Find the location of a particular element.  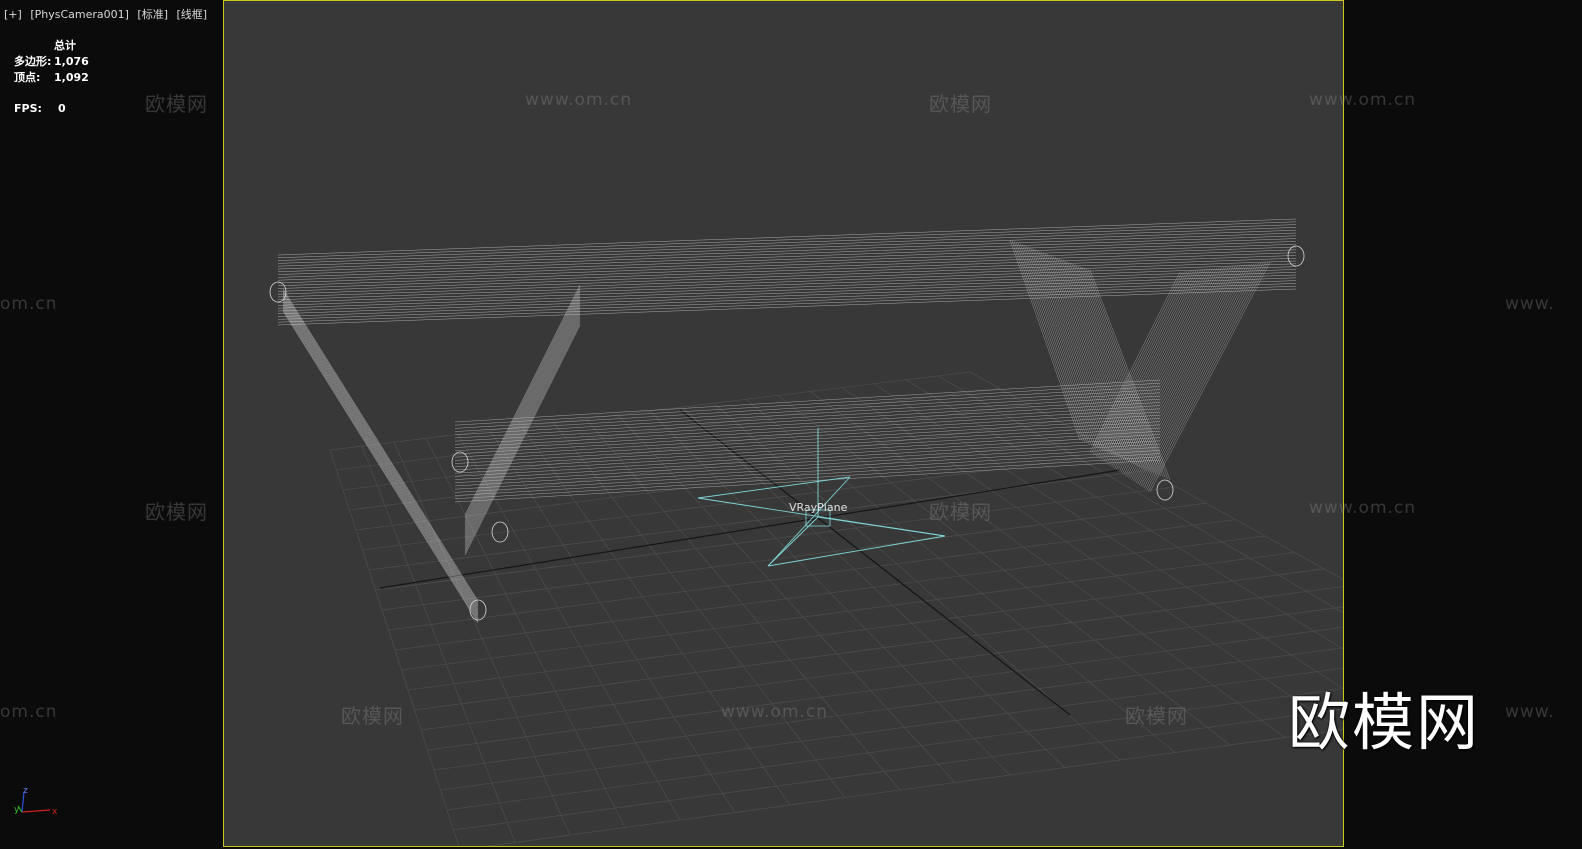

brand-logo-text: 欧模网 is located at coordinates (1384, 722).